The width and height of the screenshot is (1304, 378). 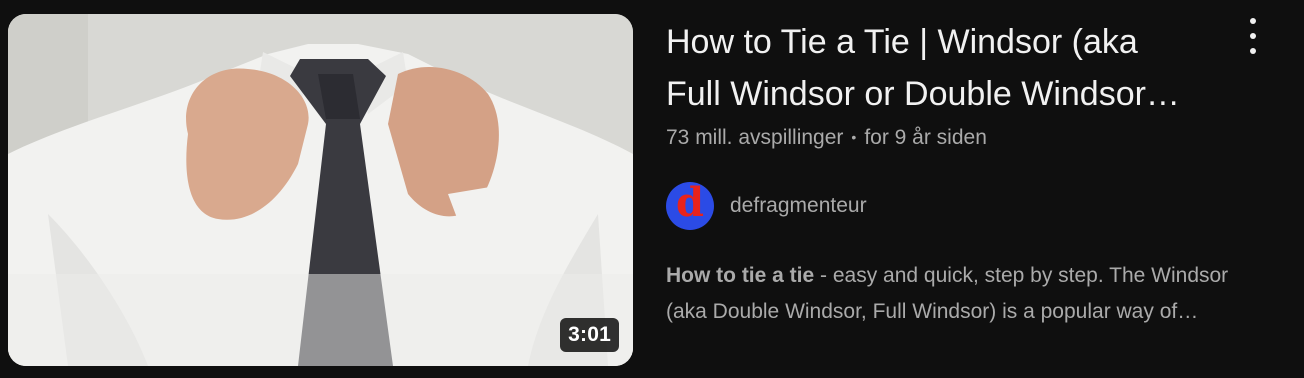 I want to click on description-highlight: How to tie a tie, so click(x=740, y=275).